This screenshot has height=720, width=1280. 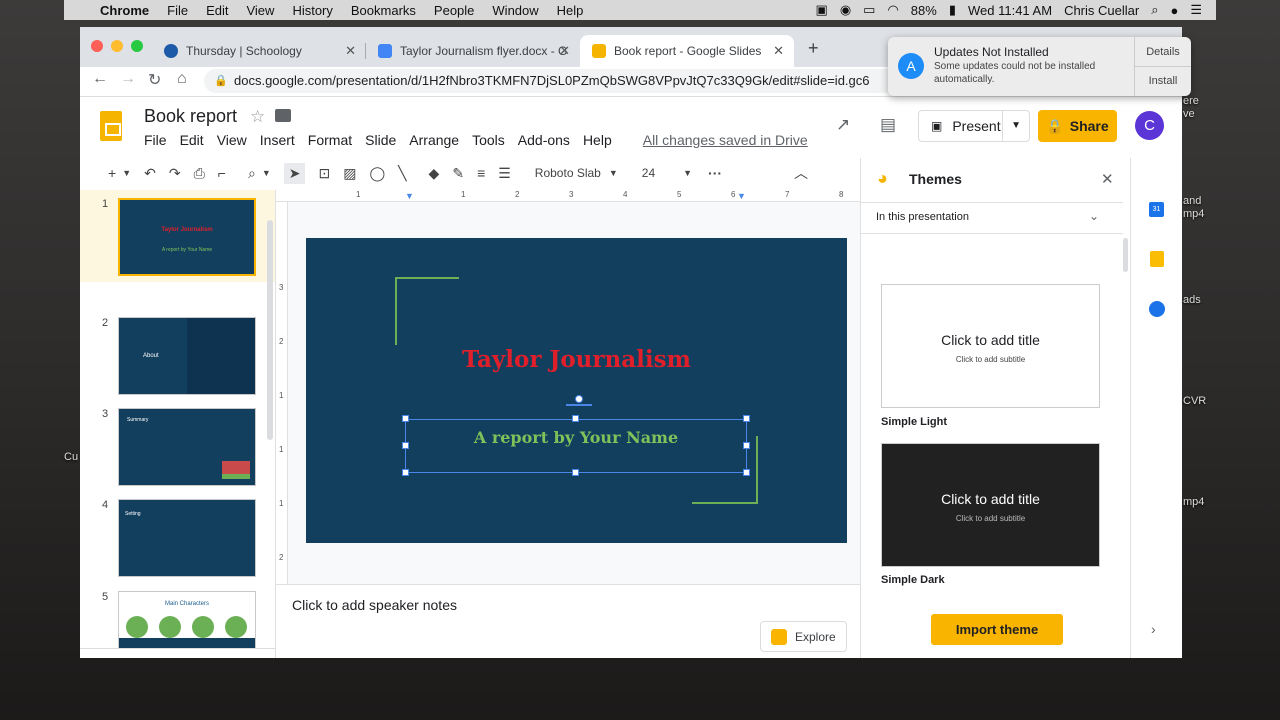 What do you see at coordinates (997, 629) in the screenshot?
I see `import-theme-button: Import theme` at bounding box center [997, 629].